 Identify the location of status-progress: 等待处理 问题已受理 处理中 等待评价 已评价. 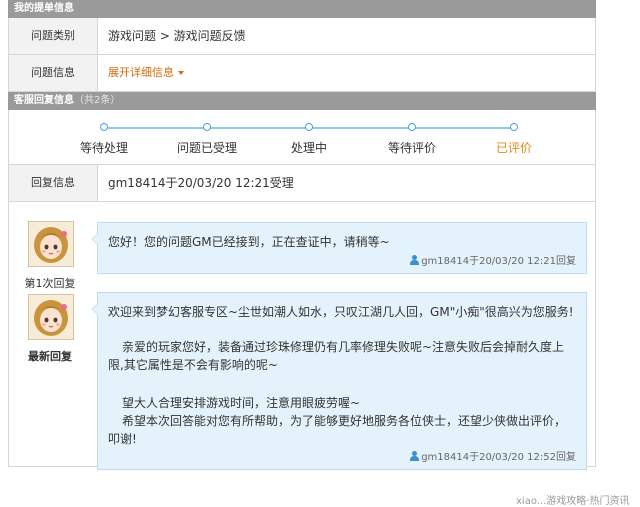
(302, 137).